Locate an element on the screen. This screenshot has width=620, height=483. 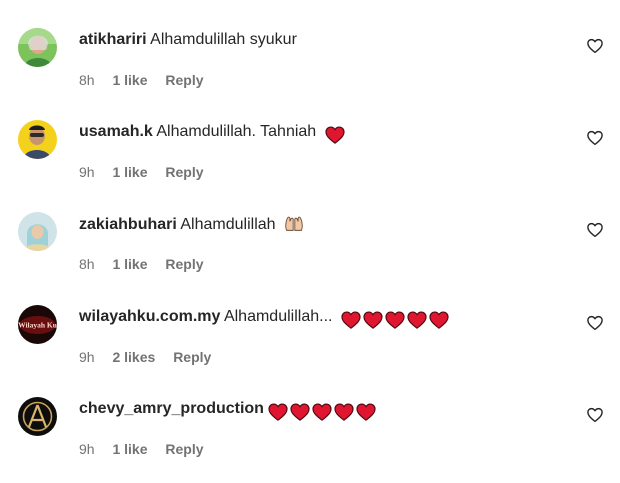
comment-text-line: usamah.k Alhamdulillah. Tahniah is located at coordinates (213, 134).